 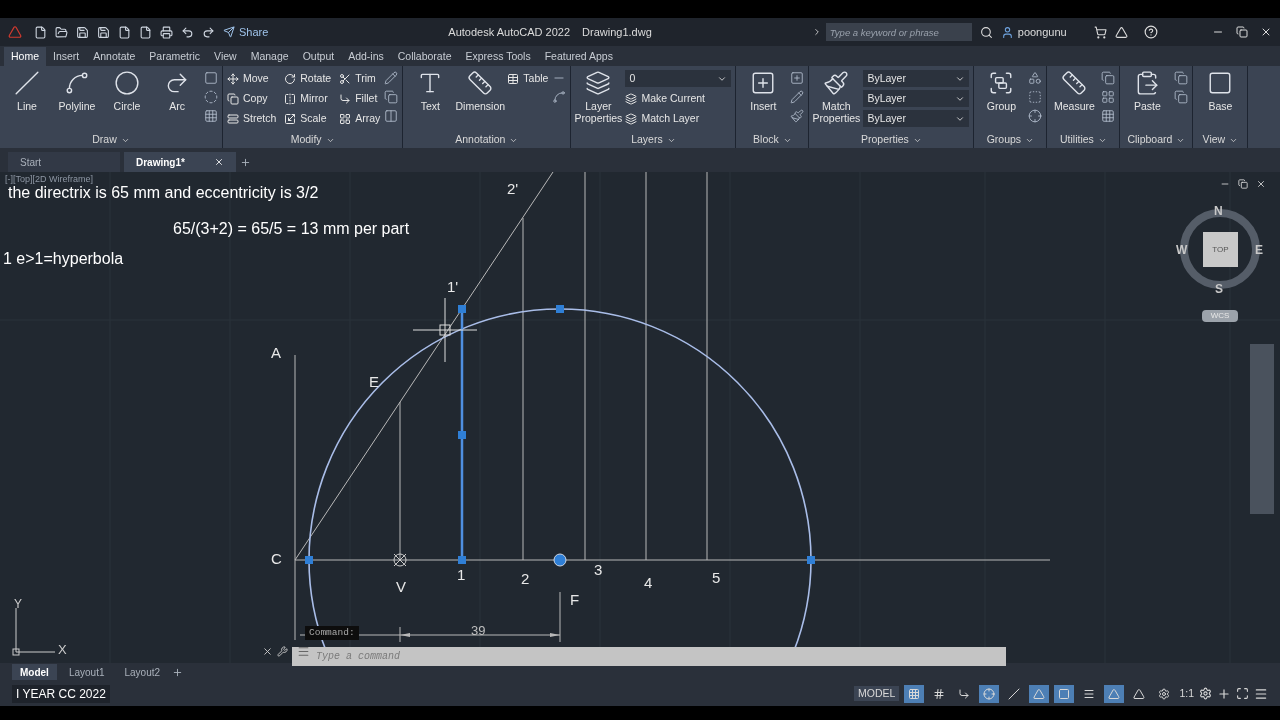 I want to click on compass-north: N, so click(x=1218, y=211).